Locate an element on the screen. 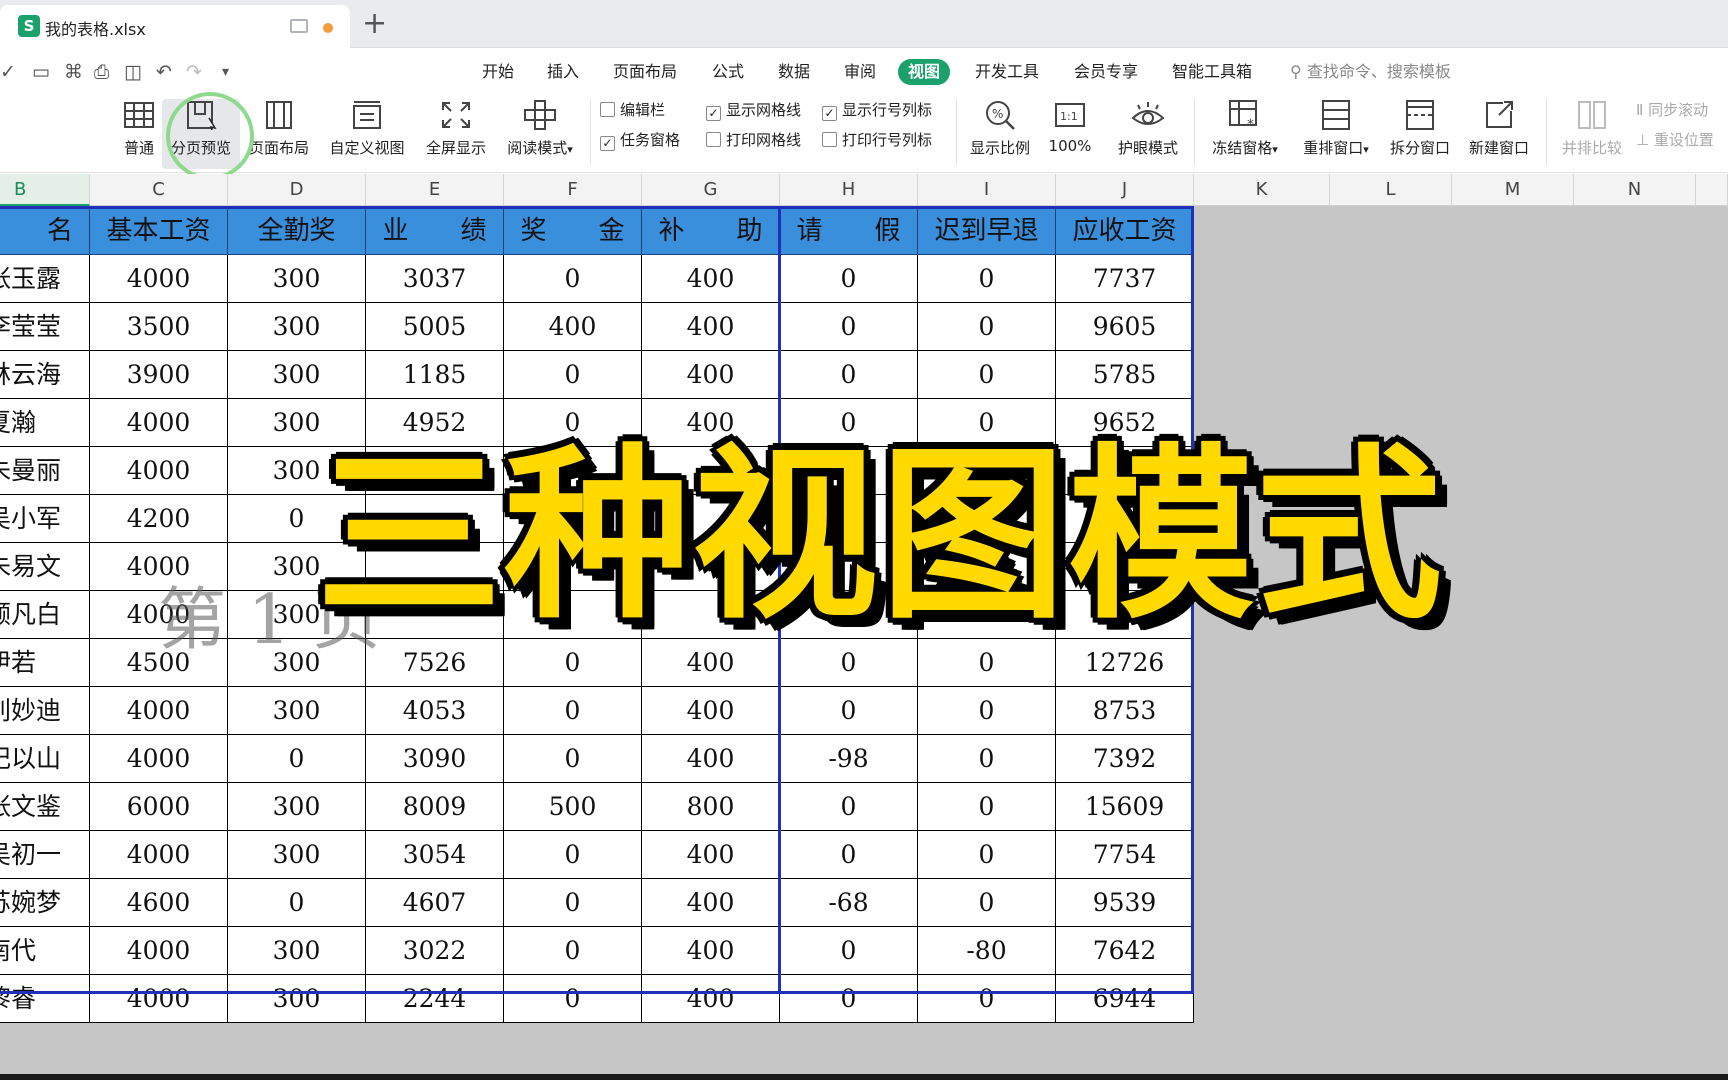 The height and width of the screenshot is (1080, 1728). column-header-e: E is located at coordinates (435, 190).